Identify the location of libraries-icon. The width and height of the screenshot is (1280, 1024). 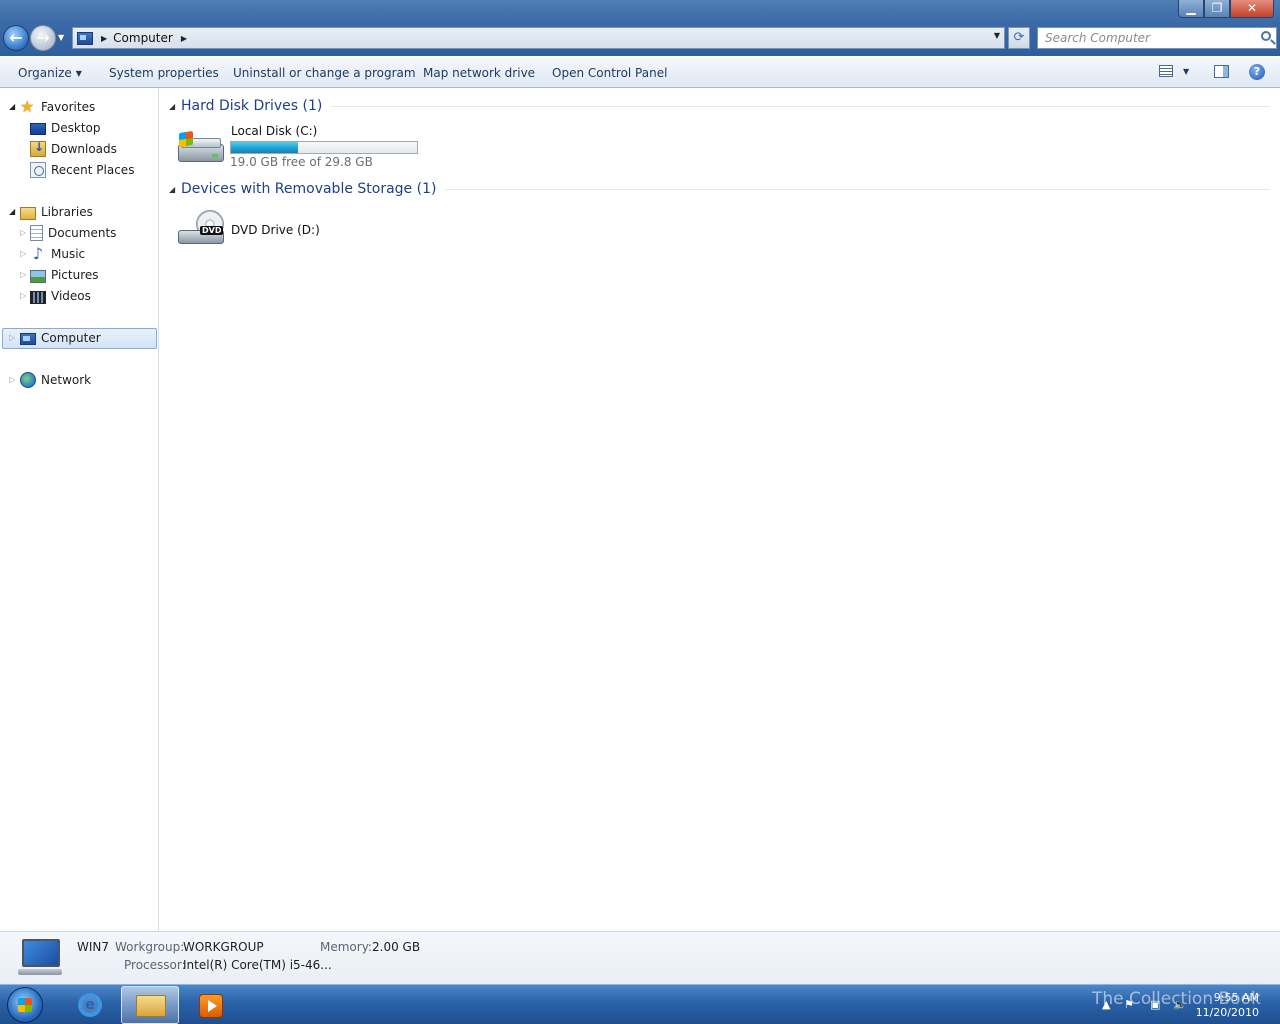
(28, 213).